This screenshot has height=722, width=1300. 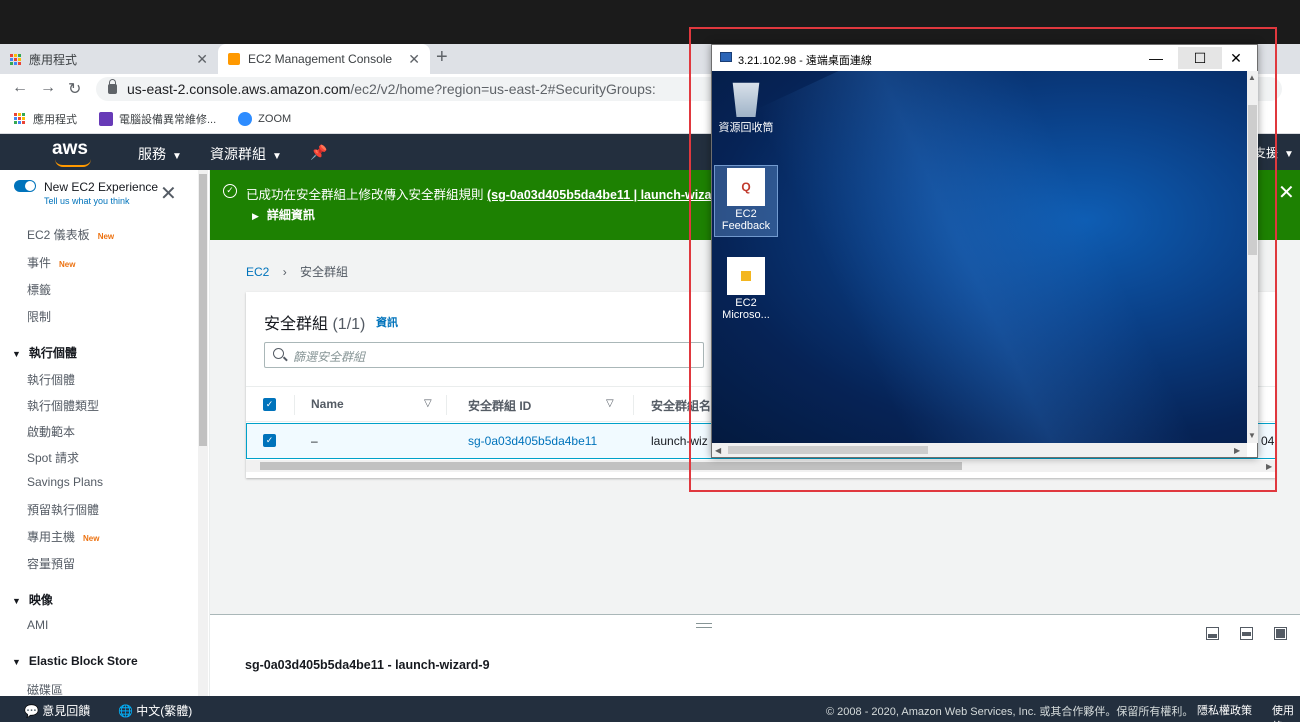 I want to click on sidebar-item-label: 專用主機, so click(x=51, y=537).